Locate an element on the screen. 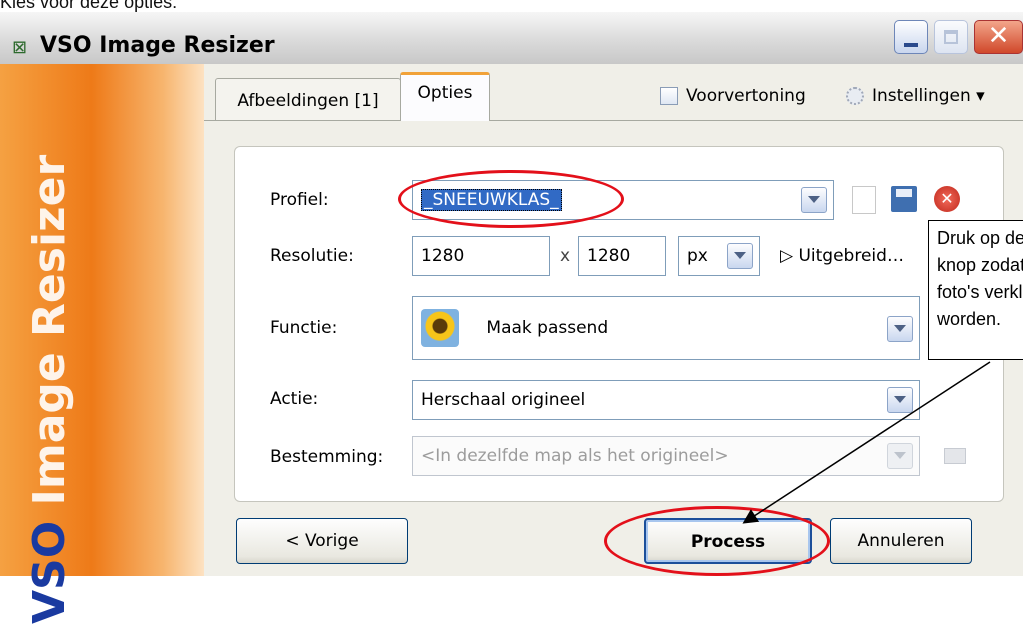 This screenshot has height=624, width=1023. tab-opties: Opties is located at coordinates (445, 96).